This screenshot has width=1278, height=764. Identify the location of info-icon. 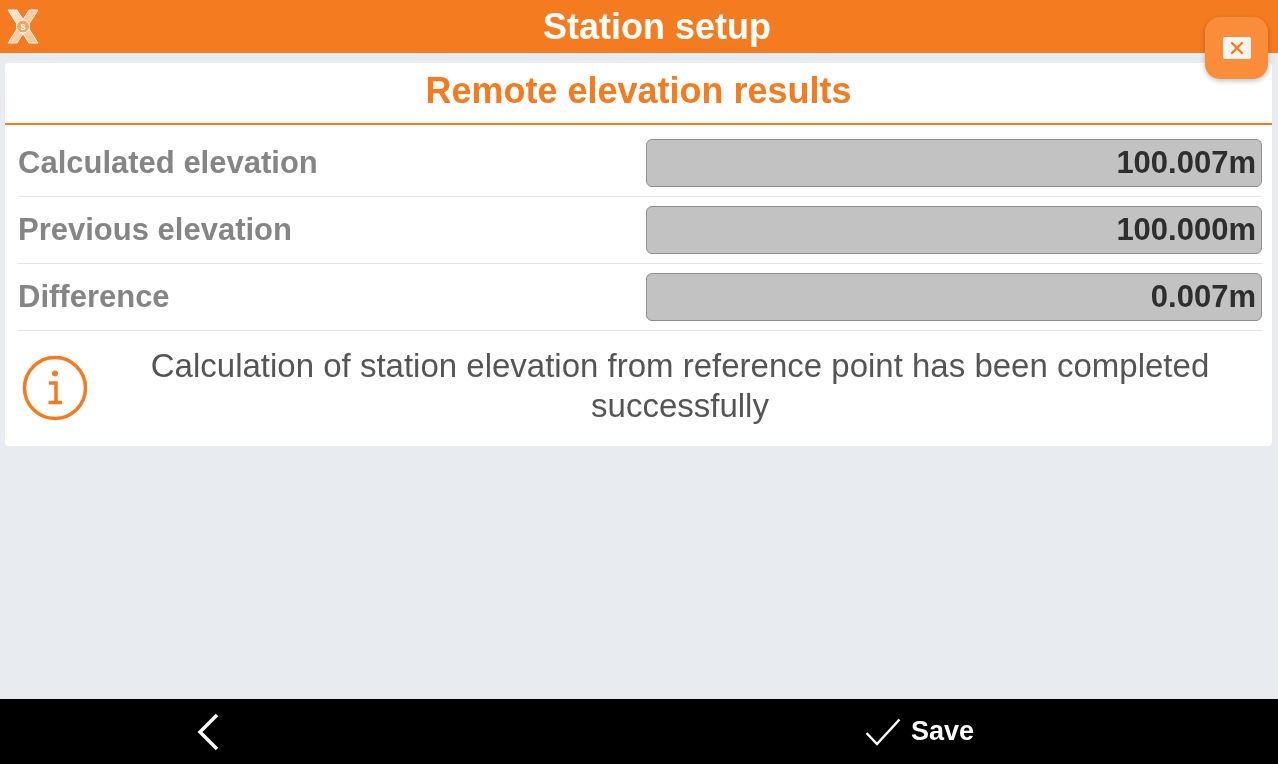
(55, 387).